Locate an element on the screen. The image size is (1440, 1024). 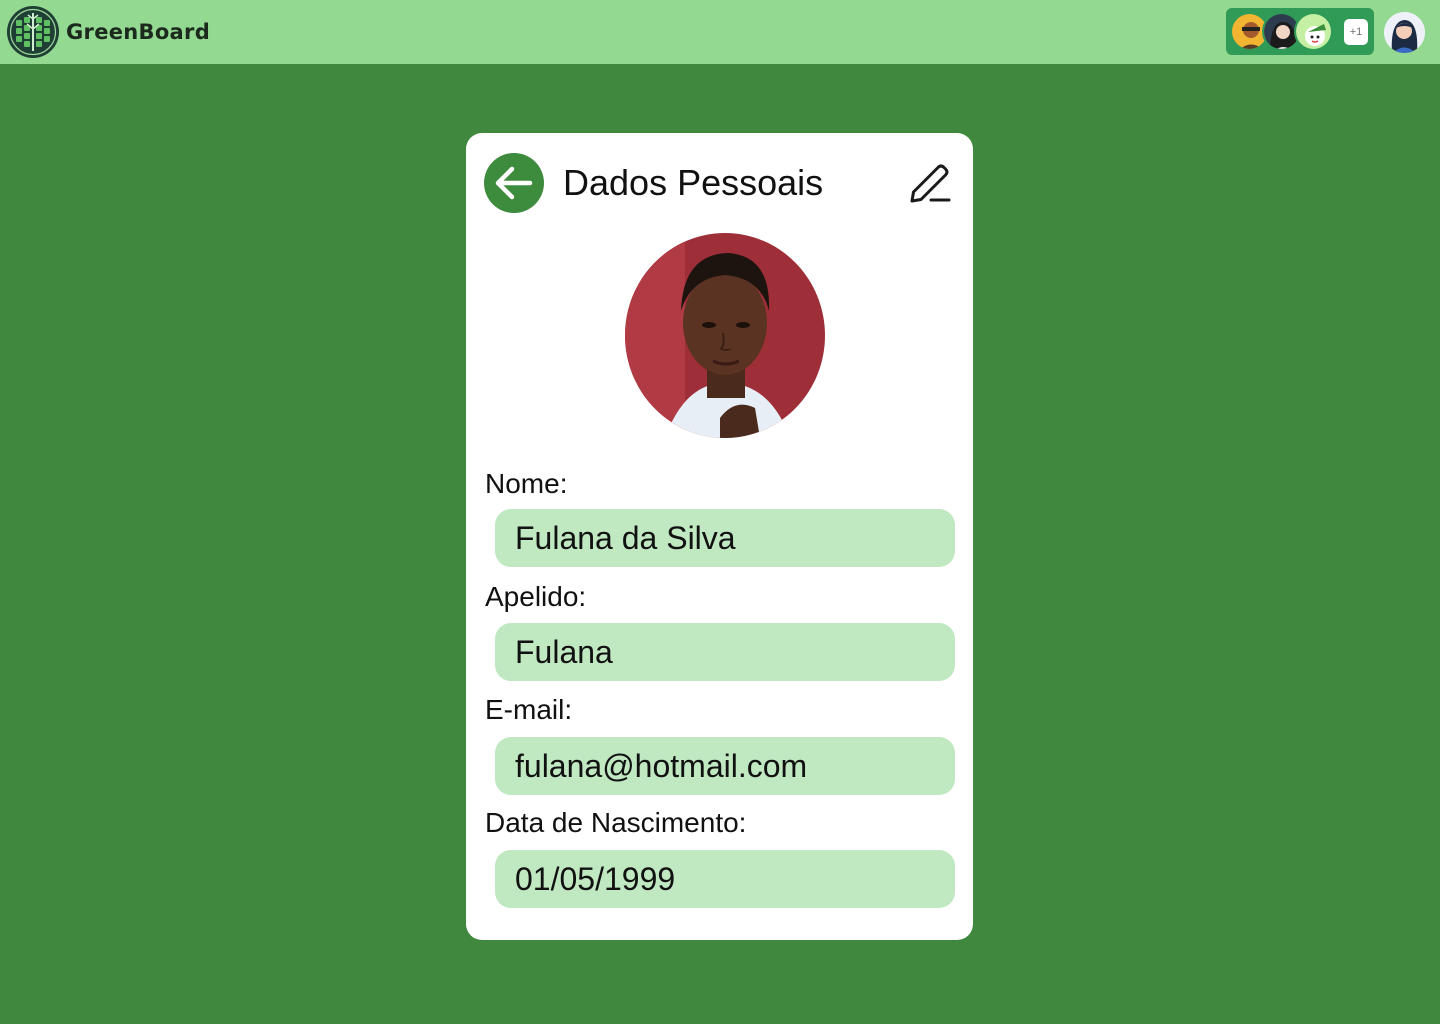
profile-photo-image is located at coordinates (725, 335).